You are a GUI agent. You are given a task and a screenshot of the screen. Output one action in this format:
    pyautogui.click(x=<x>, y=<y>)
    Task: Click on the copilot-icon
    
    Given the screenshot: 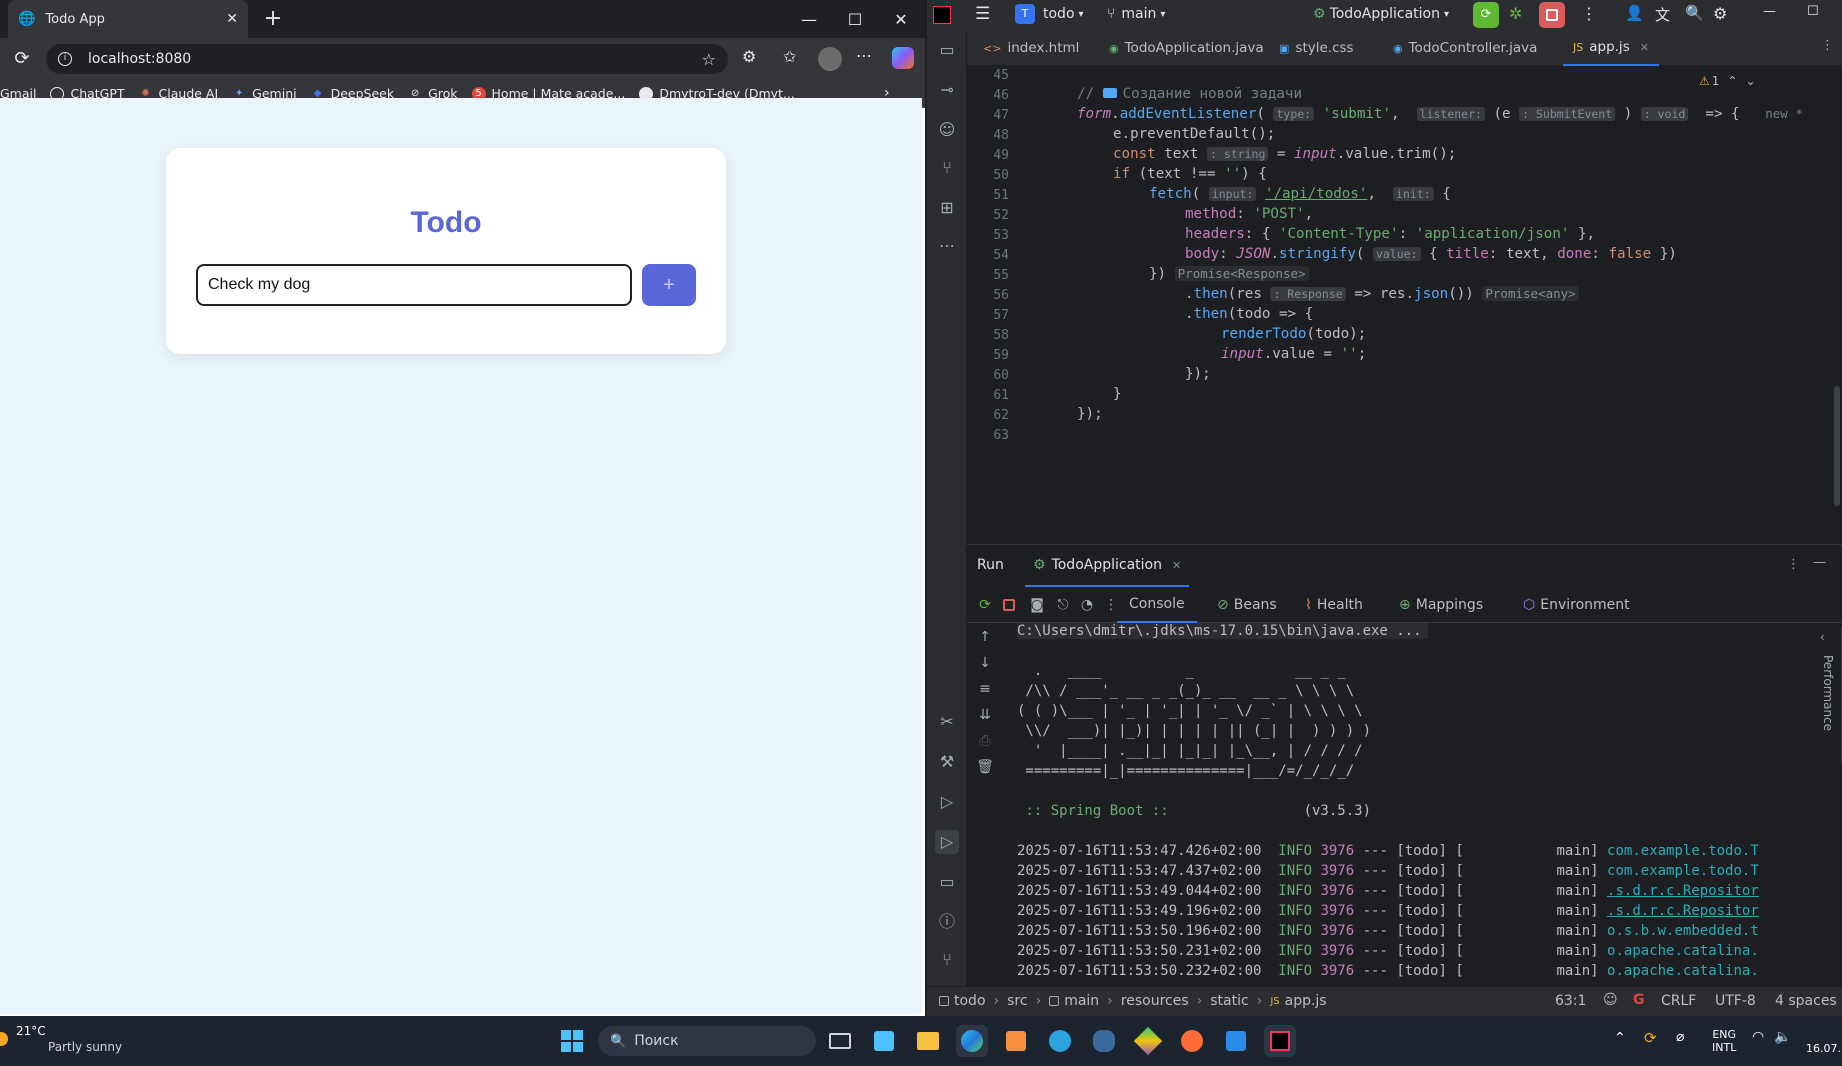 What is the action you would take?
    pyautogui.click(x=903, y=58)
    